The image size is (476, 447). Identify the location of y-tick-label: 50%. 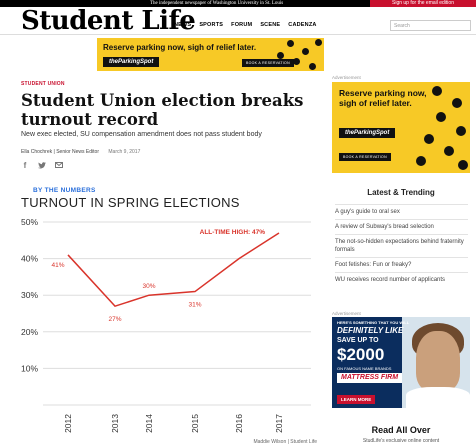
(29, 222).